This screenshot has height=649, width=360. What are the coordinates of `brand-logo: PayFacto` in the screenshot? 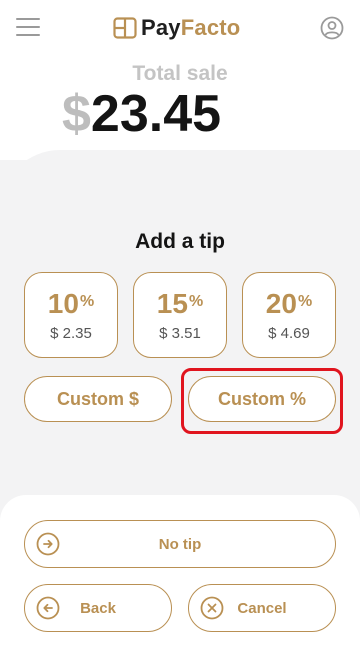 It's located at (176, 28).